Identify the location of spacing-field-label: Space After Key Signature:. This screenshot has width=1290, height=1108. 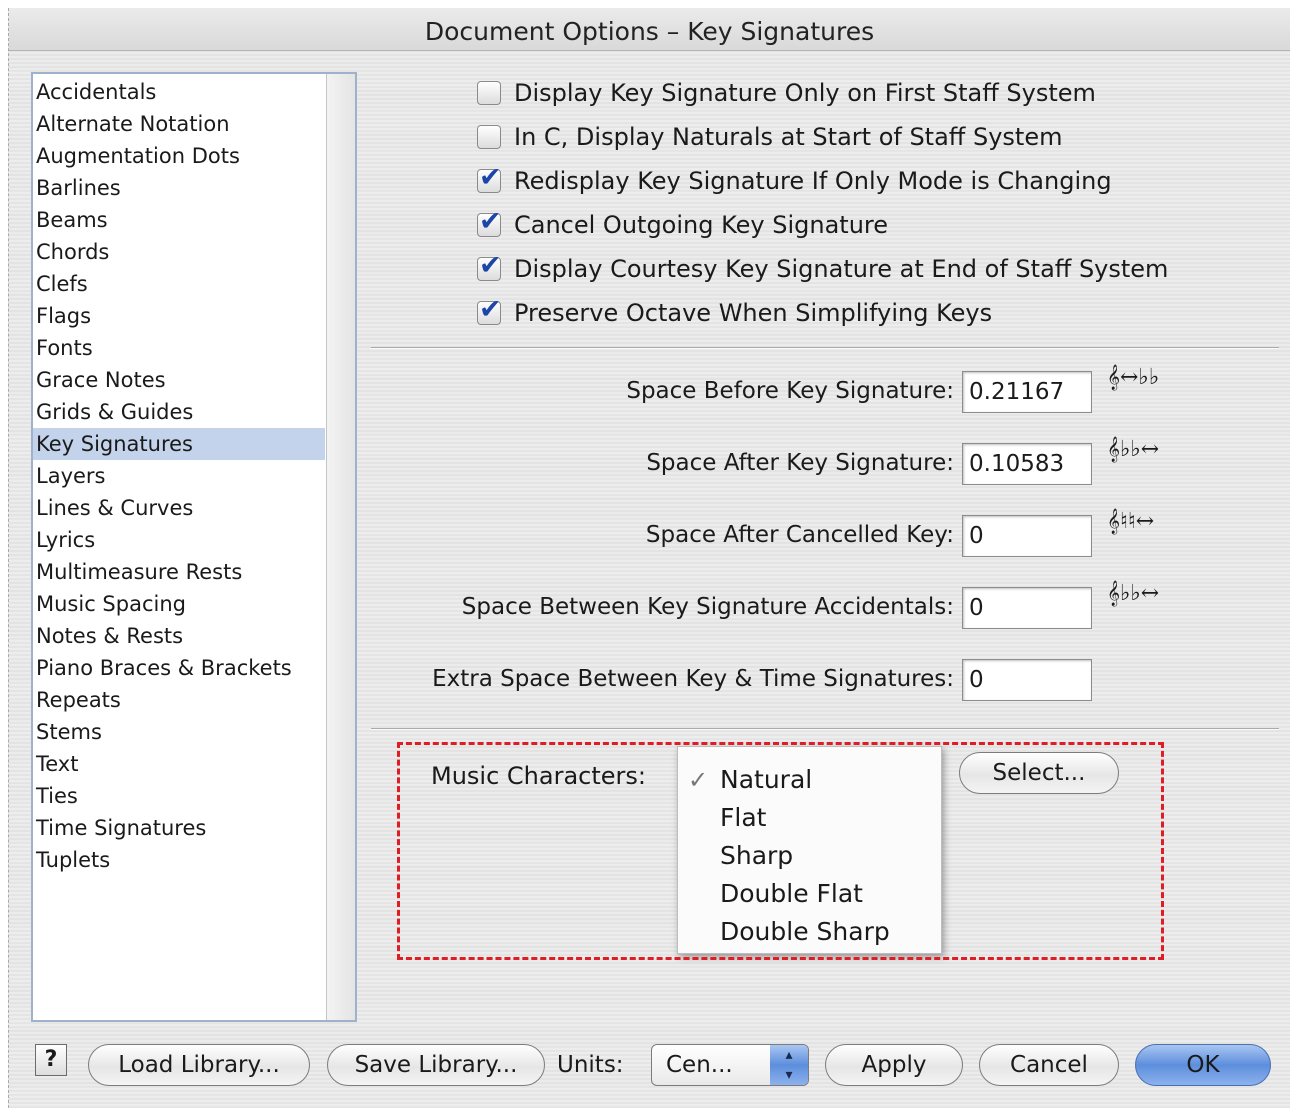
(800, 463).